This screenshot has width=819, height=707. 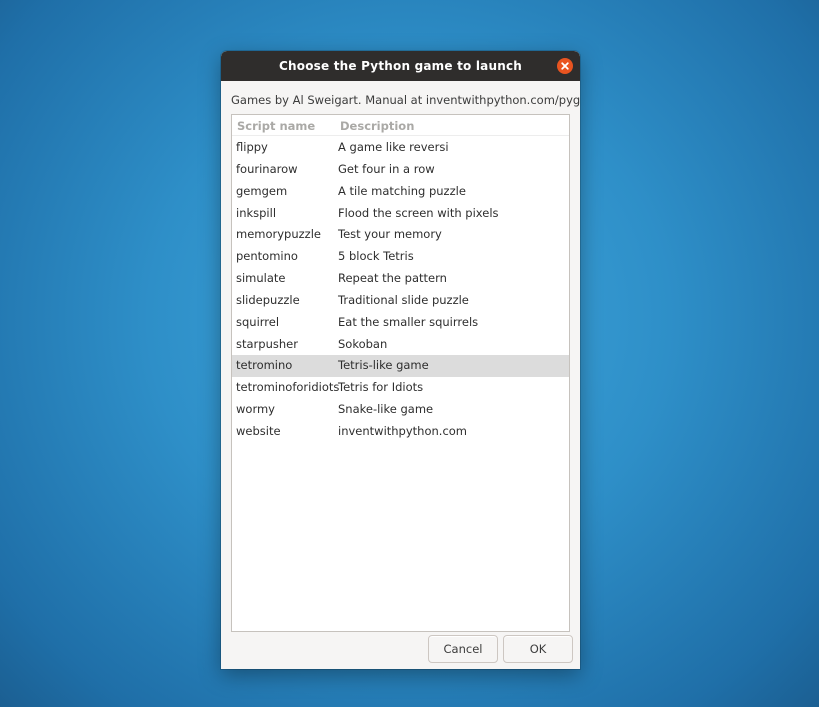 I want to click on description-cell: Eat the smaller squirrels, so click(x=408, y=321).